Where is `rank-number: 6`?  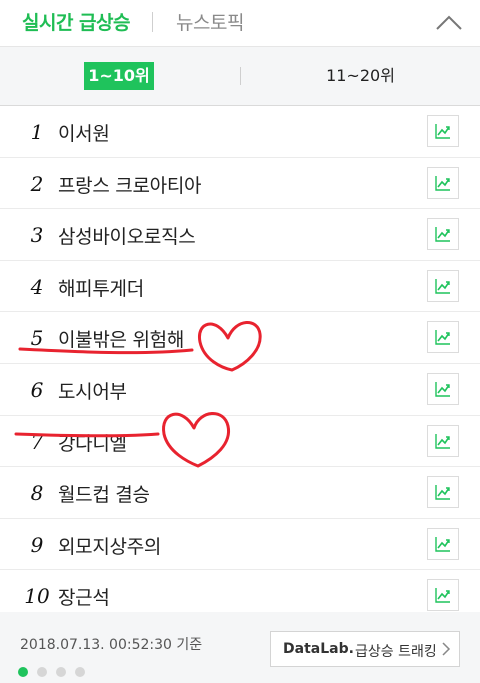
rank-number: 6 is located at coordinates (37, 389).